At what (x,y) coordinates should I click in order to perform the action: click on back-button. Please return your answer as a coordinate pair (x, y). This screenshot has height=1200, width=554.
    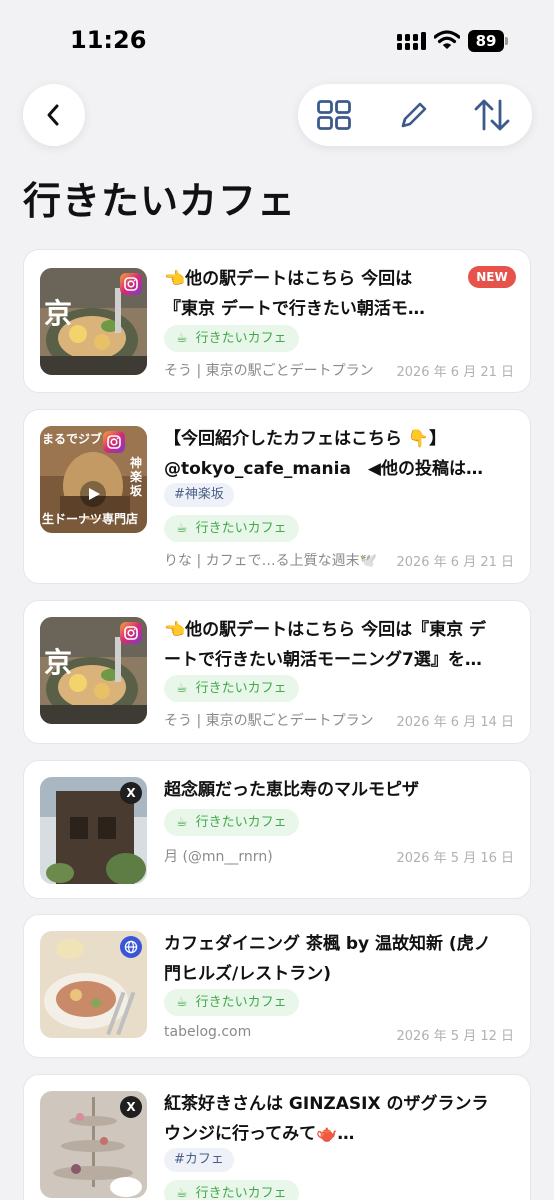
    Looking at the image, I should click on (54, 115).